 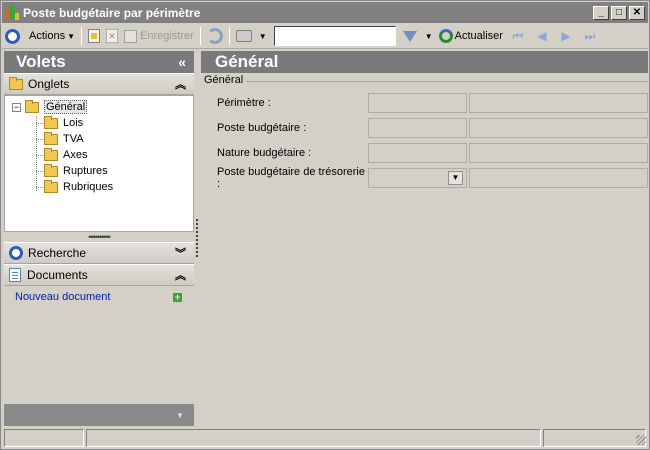 I want to click on refresh-button: Actualiser, so click(x=471, y=36).